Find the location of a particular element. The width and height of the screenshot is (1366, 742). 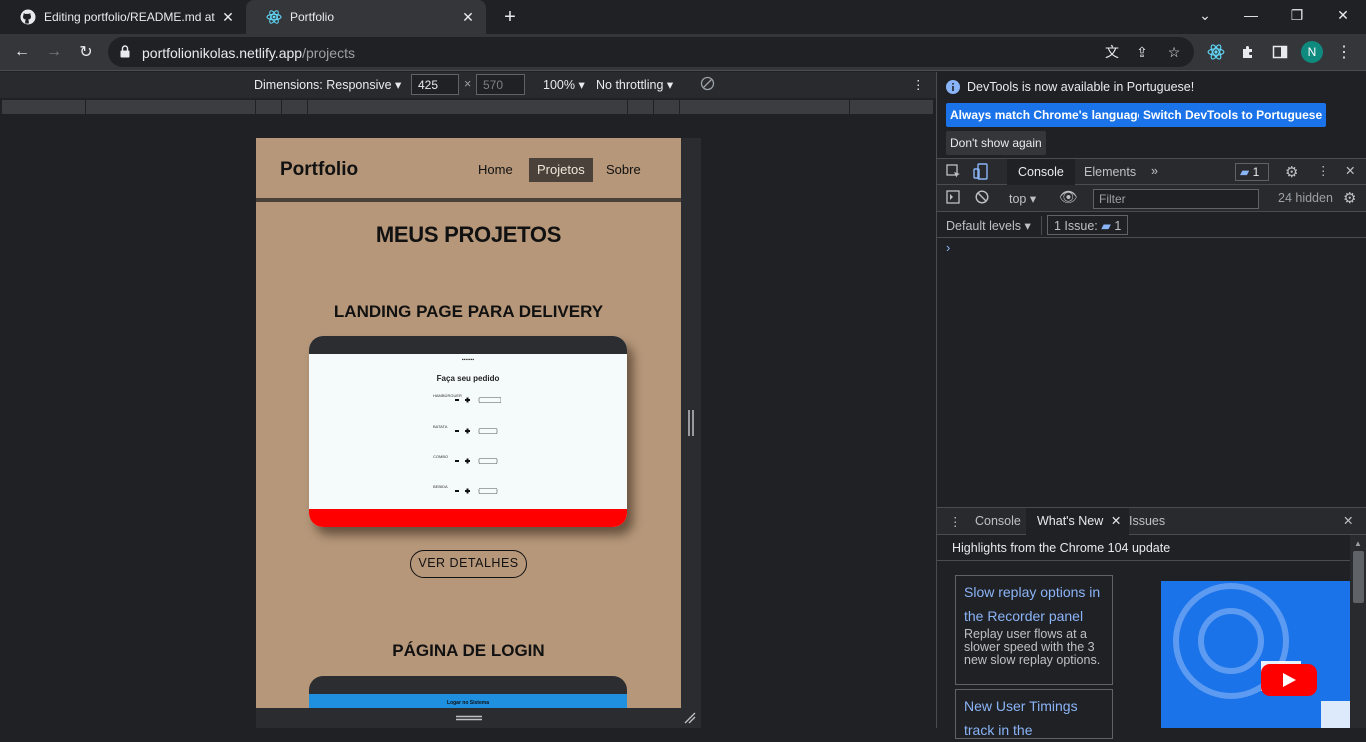

times-symbol: × is located at coordinates (468, 84).